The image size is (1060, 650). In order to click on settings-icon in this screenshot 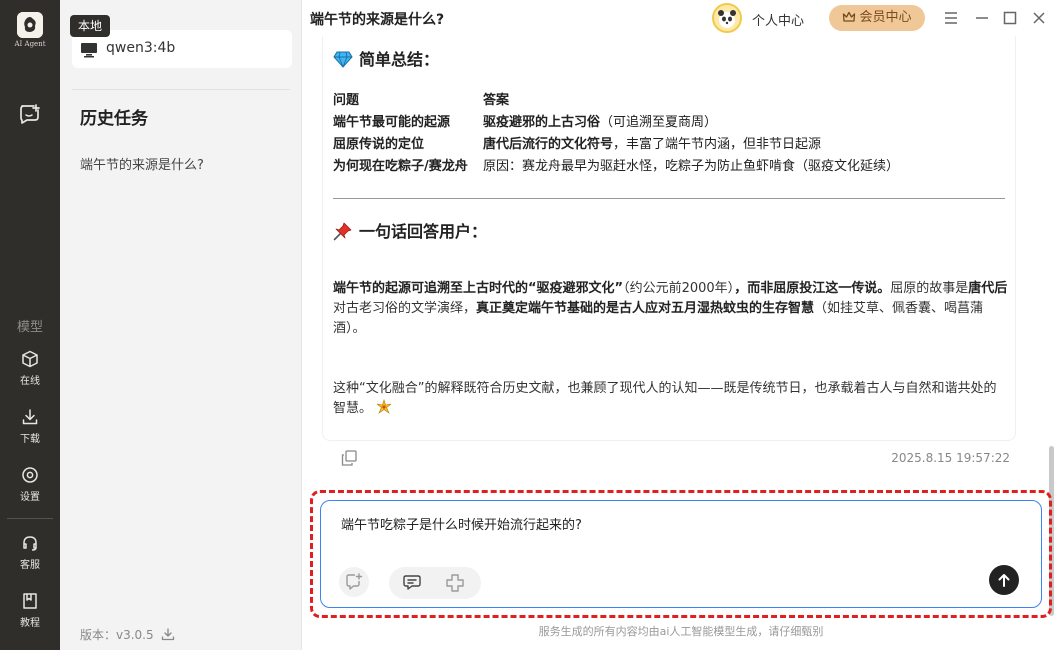, I will do `click(30, 475)`.